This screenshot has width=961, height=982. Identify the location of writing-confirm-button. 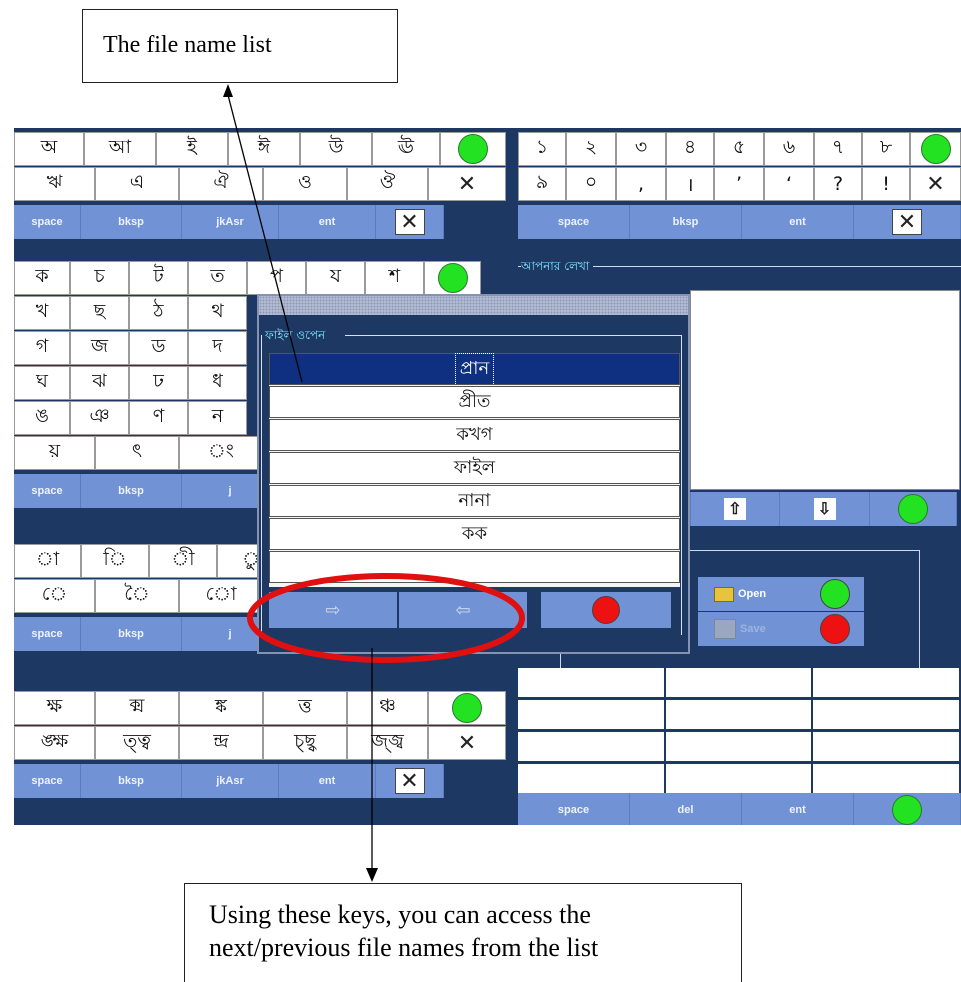
(913, 509).